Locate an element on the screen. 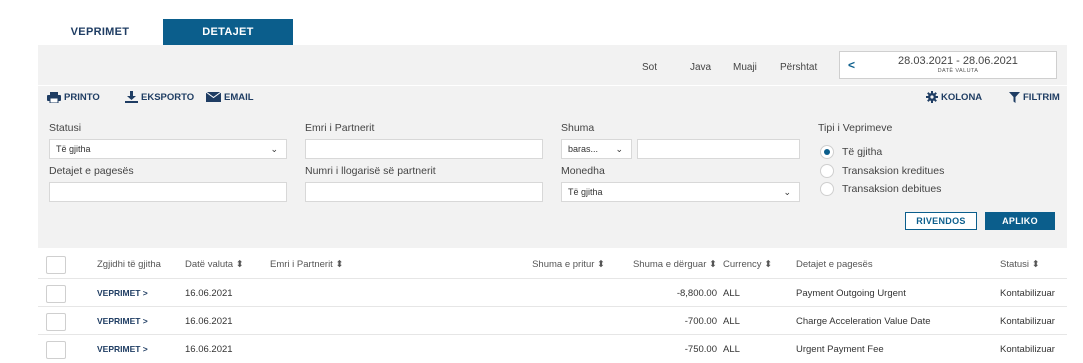 The image size is (1083, 363). radio-label: Të gjitha is located at coordinates (862, 152).